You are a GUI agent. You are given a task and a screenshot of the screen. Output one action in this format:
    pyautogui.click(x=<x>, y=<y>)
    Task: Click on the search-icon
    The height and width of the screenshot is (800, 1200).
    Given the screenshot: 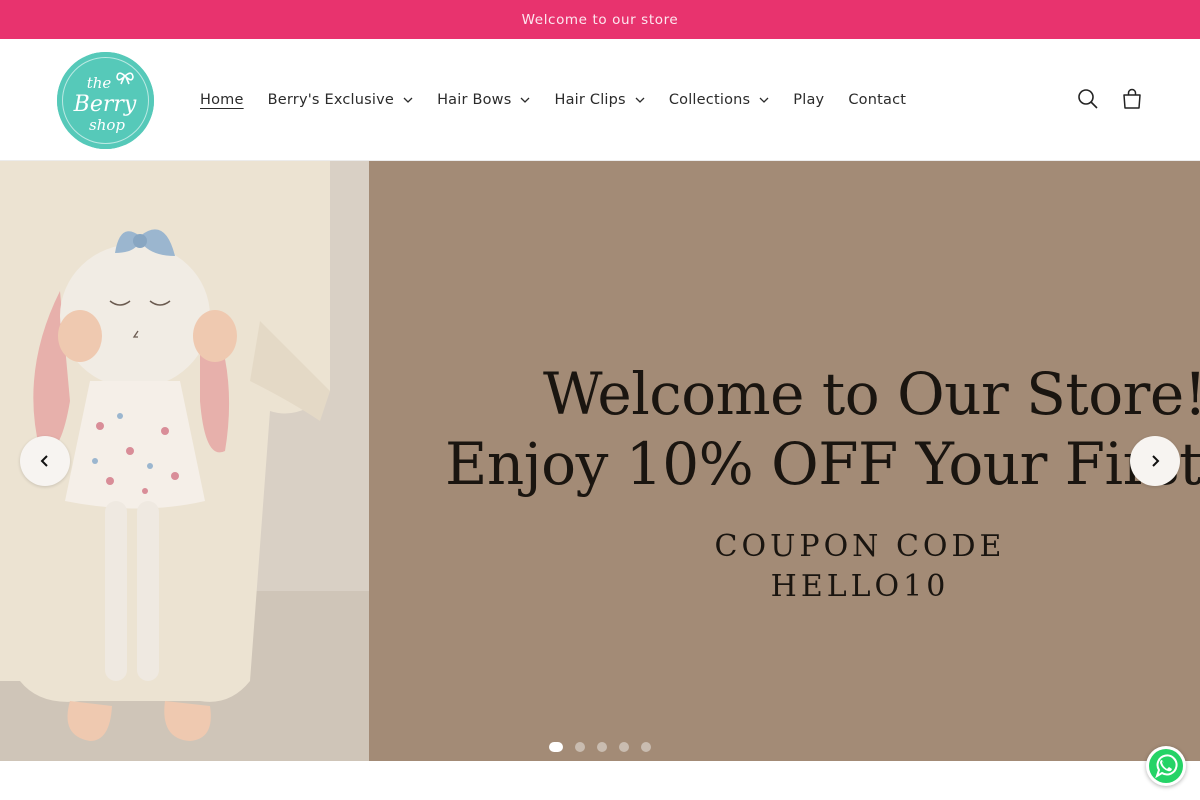 What is the action you would take?
    pyautogui.click(x=1088, y=99)
    